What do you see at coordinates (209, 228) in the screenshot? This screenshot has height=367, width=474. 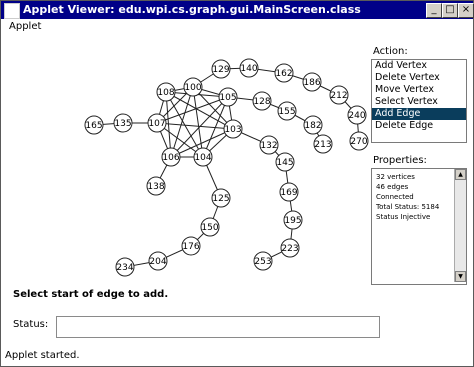 I see `vertex-label: 150` at bounding box center [209, 228].